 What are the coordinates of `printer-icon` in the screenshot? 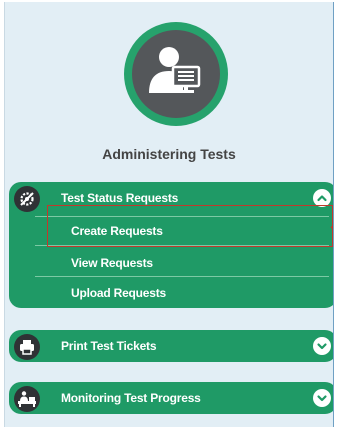 It's located at (27, 347).